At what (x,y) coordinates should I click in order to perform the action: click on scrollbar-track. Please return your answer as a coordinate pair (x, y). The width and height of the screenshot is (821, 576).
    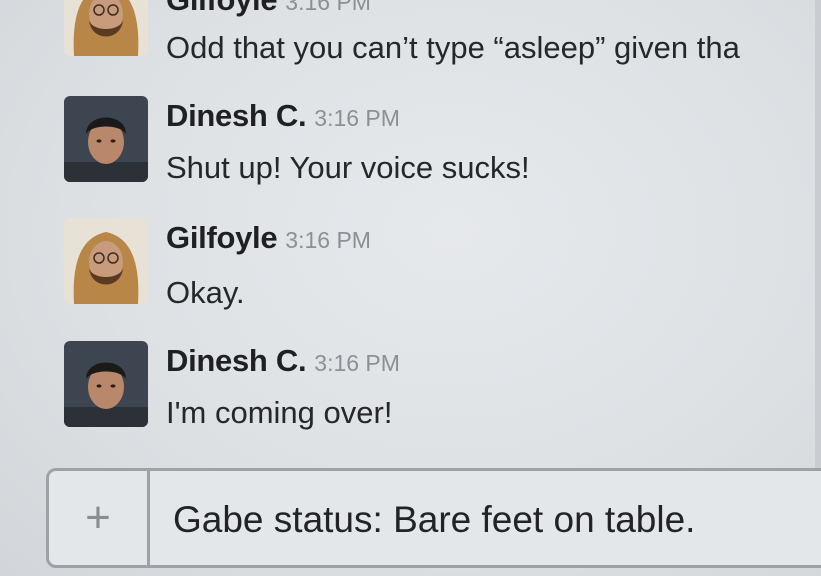
    Looking at the image, I should click on (818, 235).